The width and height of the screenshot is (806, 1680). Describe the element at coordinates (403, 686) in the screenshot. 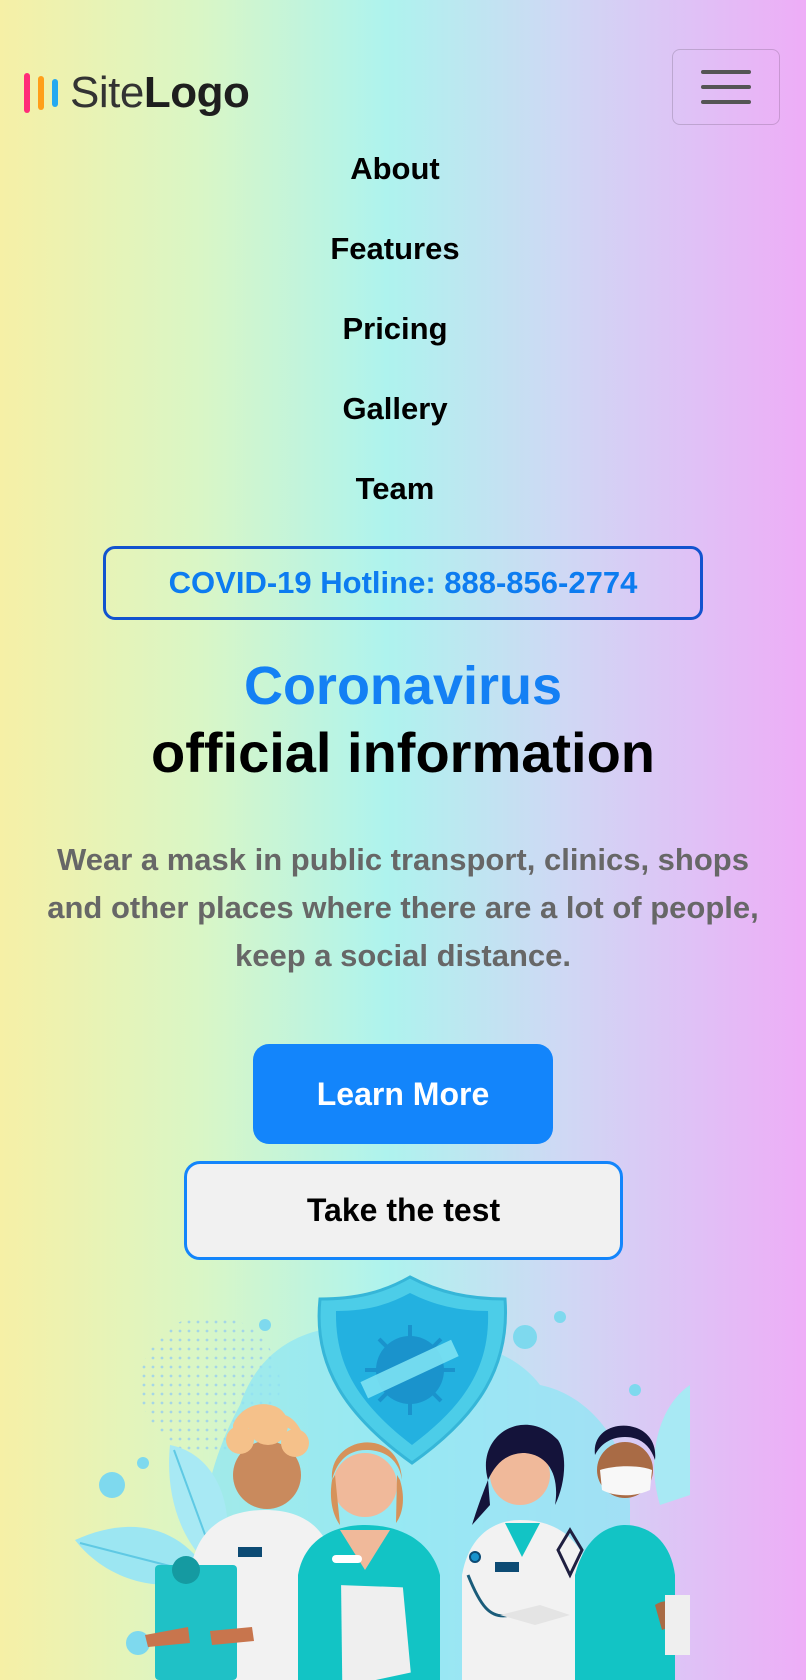

I see `hero-title-accent: Coronavirus` at that location.